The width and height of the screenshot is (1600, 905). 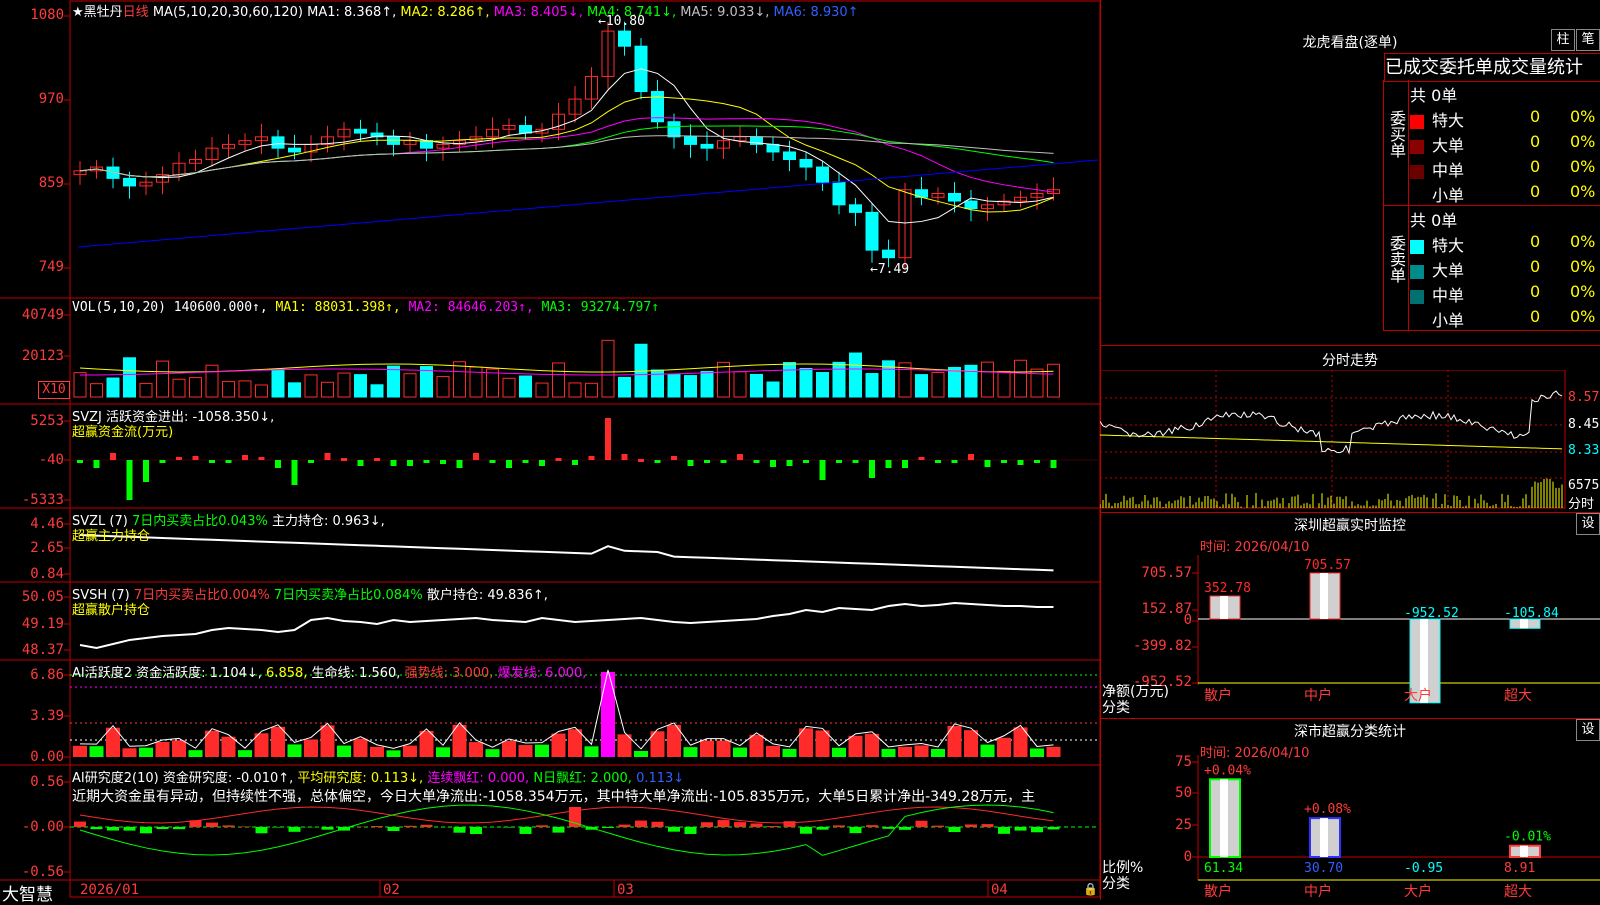 I want to click on period-label: 日线, so click(x=136, y=12).